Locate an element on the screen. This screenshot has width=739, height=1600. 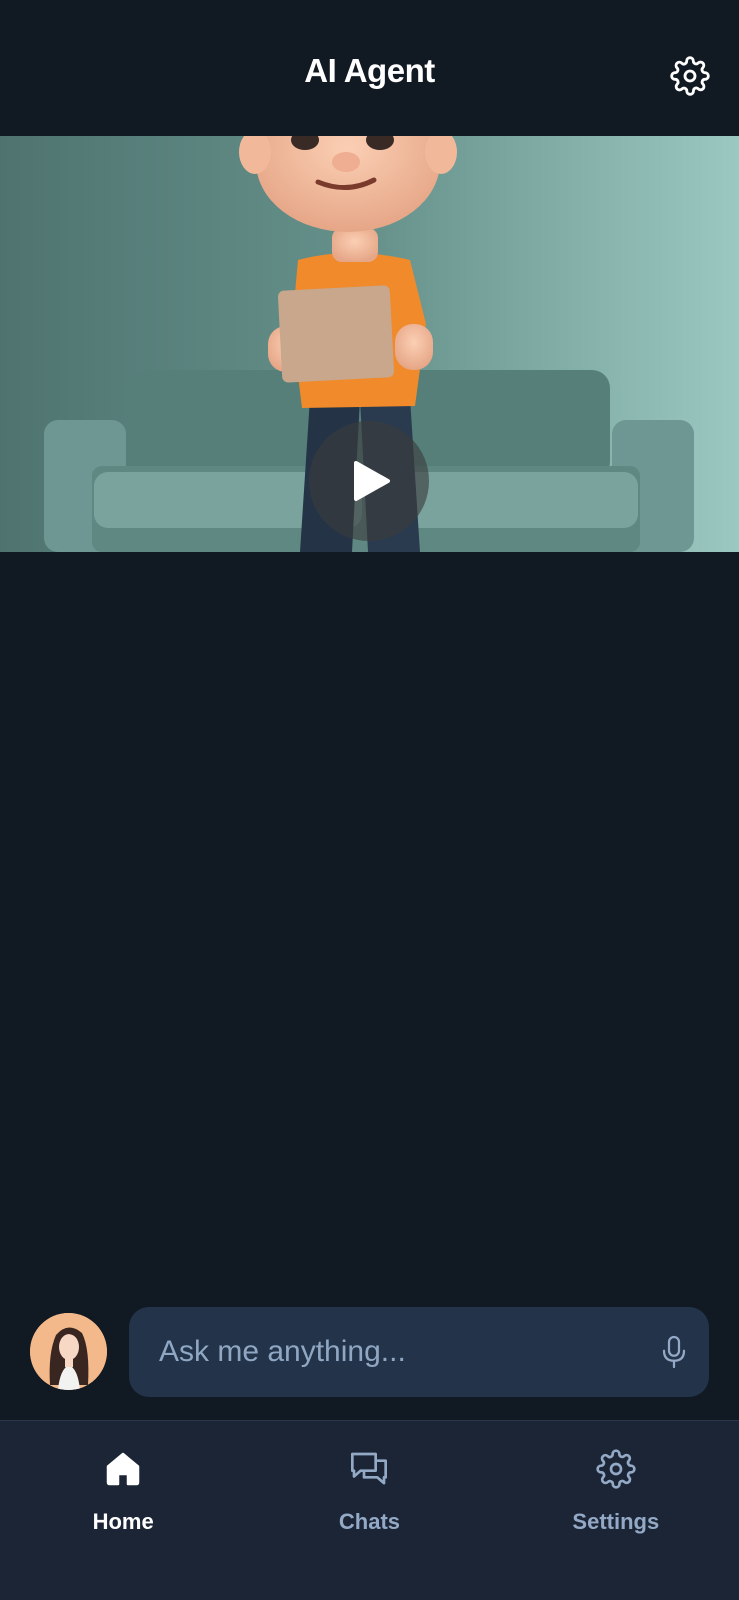
play-icon is located at coordinates (372, 481).